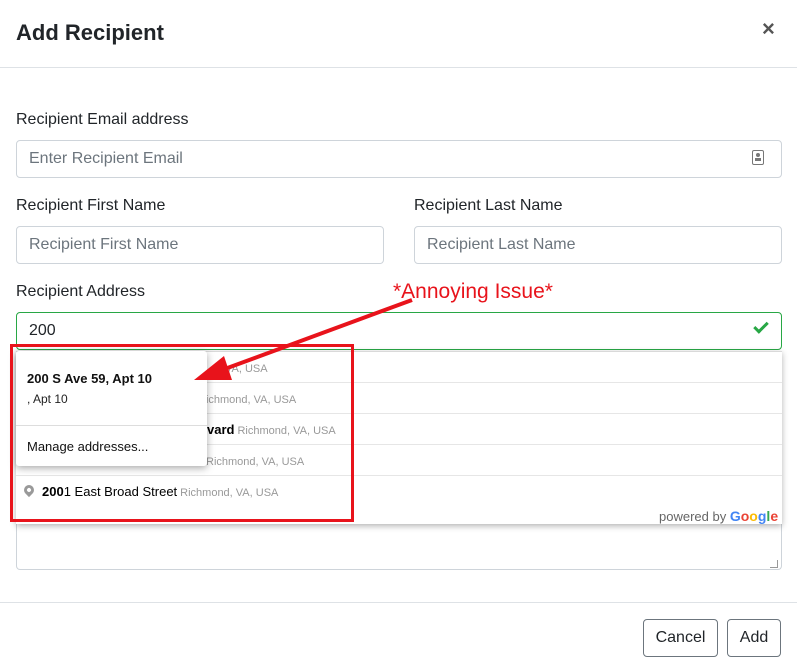 This screenshot has width=797, height=672. What do you see at coordinates (91, 205) in the screenshot?
I see `first-name-label: Recipient First Name` at bounding box center [91, 205].